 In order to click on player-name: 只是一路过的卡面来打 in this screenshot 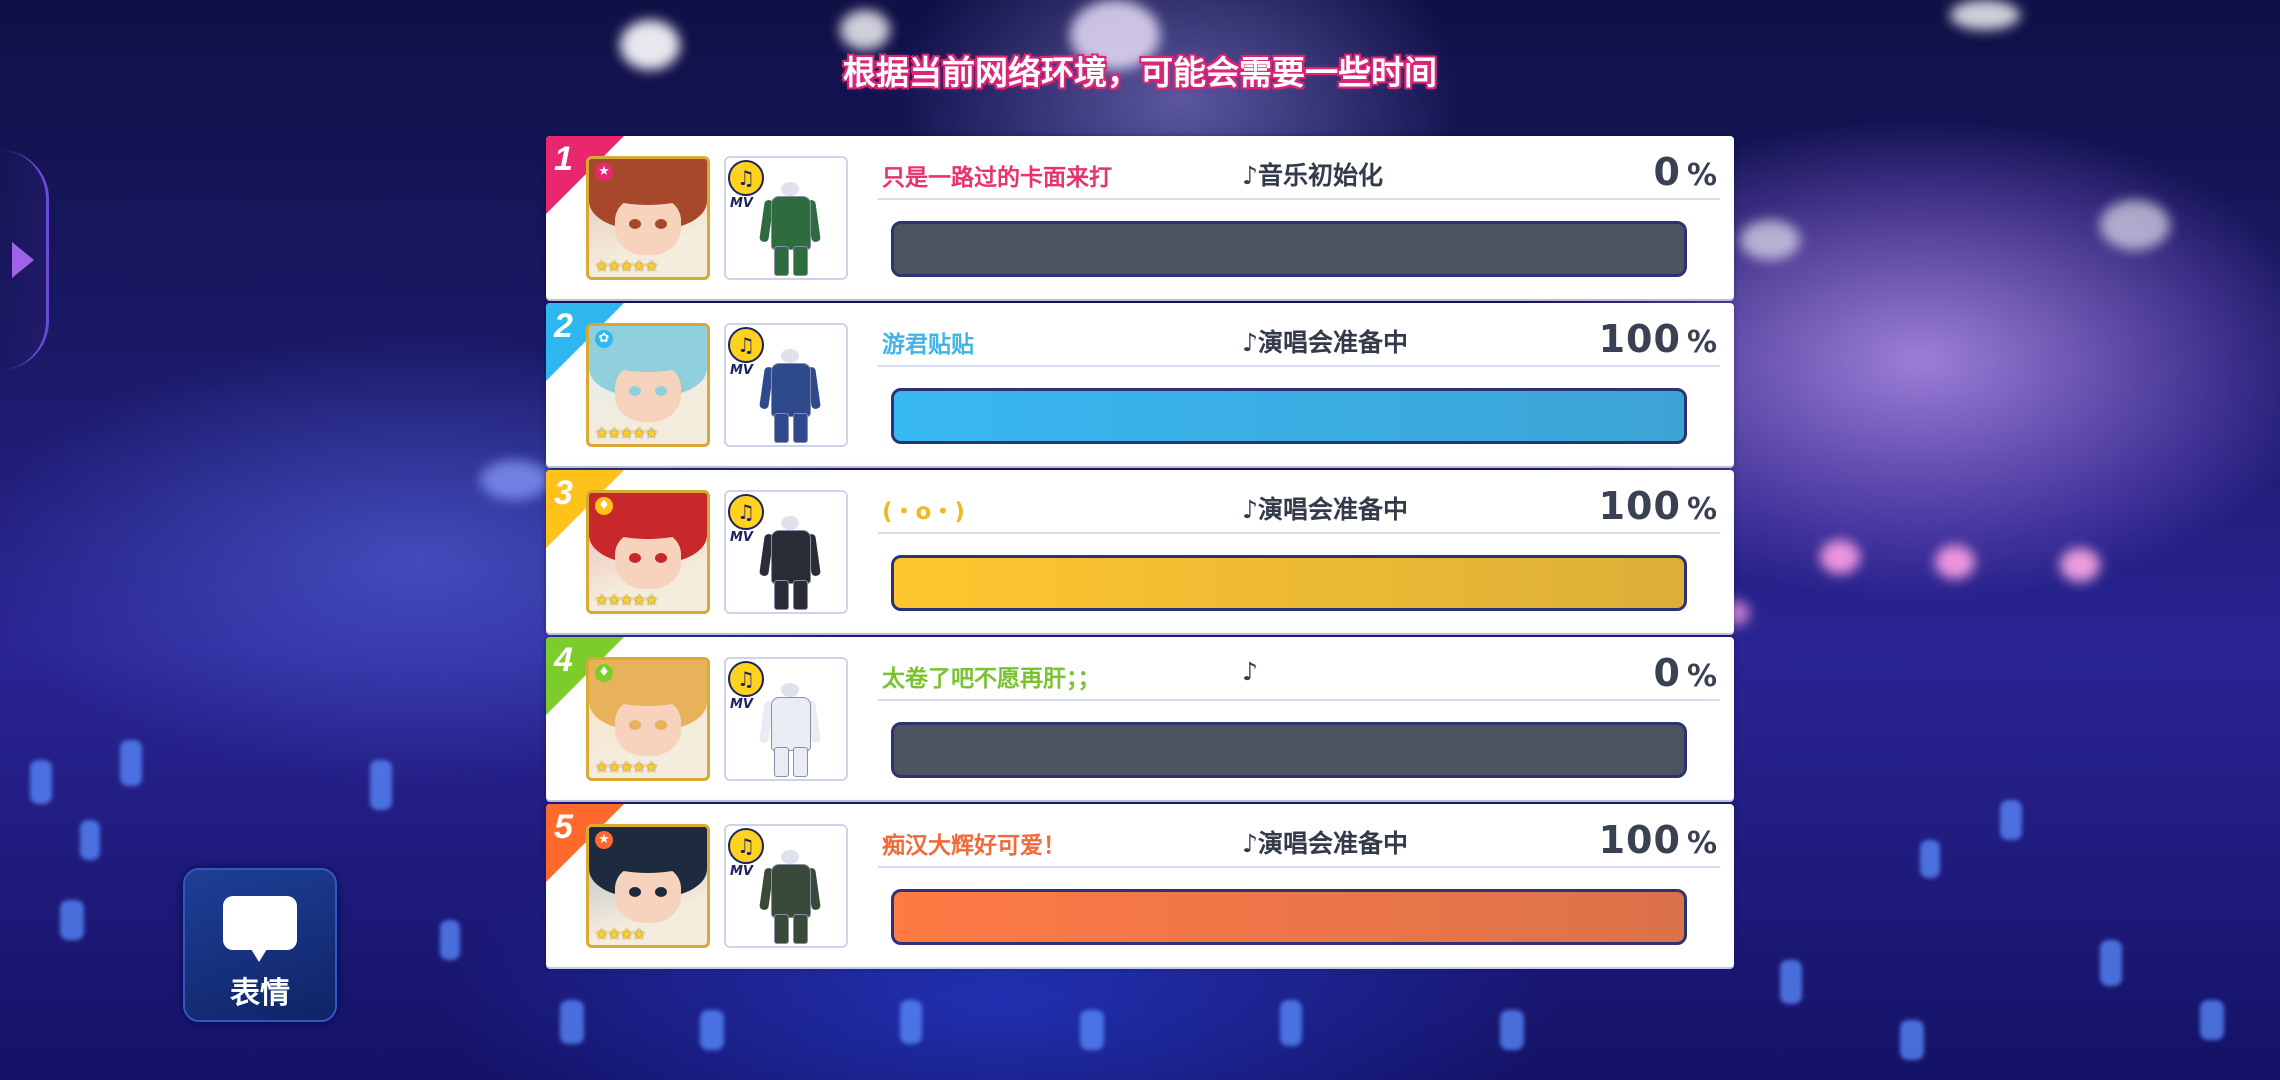, I will do `click(997, 178)`.